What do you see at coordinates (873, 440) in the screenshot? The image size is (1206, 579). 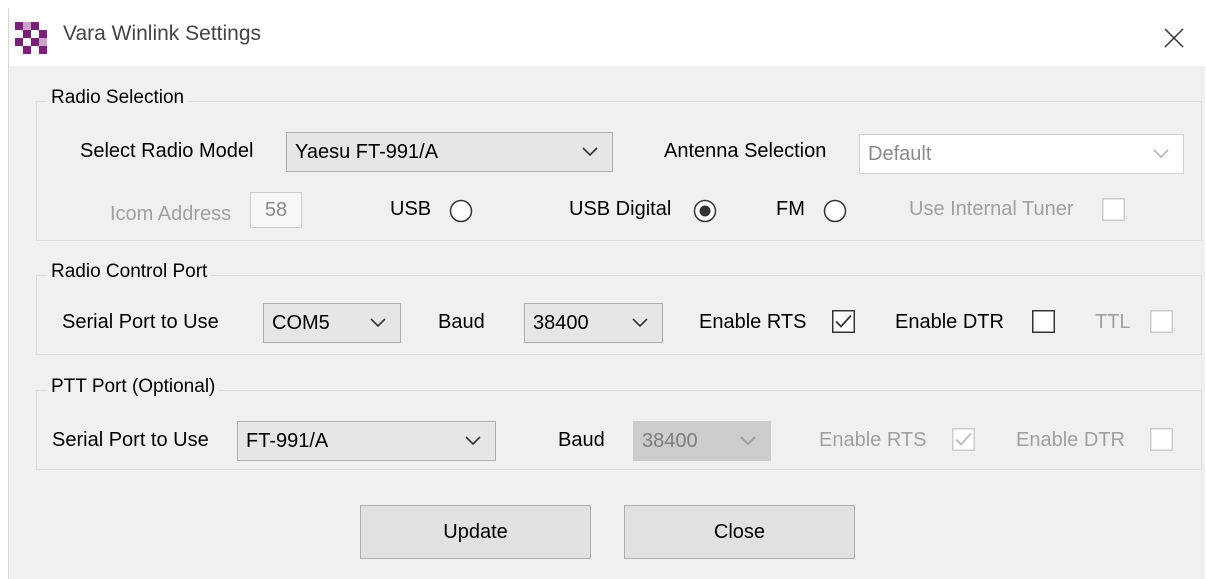 I see `ptt-enable-rts-label: Enable RTS` at bounding box center [873, 440].